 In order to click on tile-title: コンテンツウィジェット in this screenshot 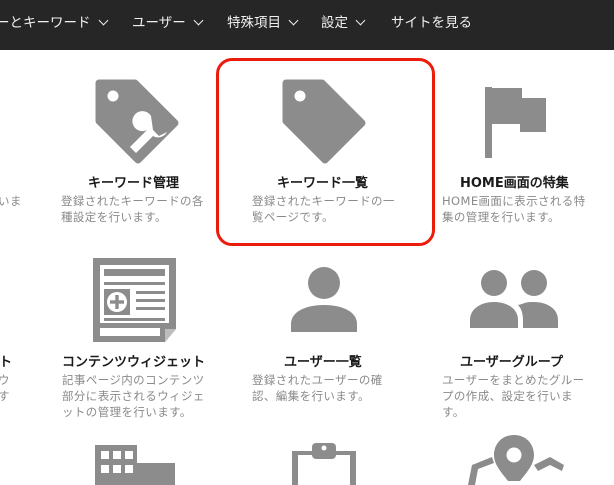, I will do `click(134, 362)`.